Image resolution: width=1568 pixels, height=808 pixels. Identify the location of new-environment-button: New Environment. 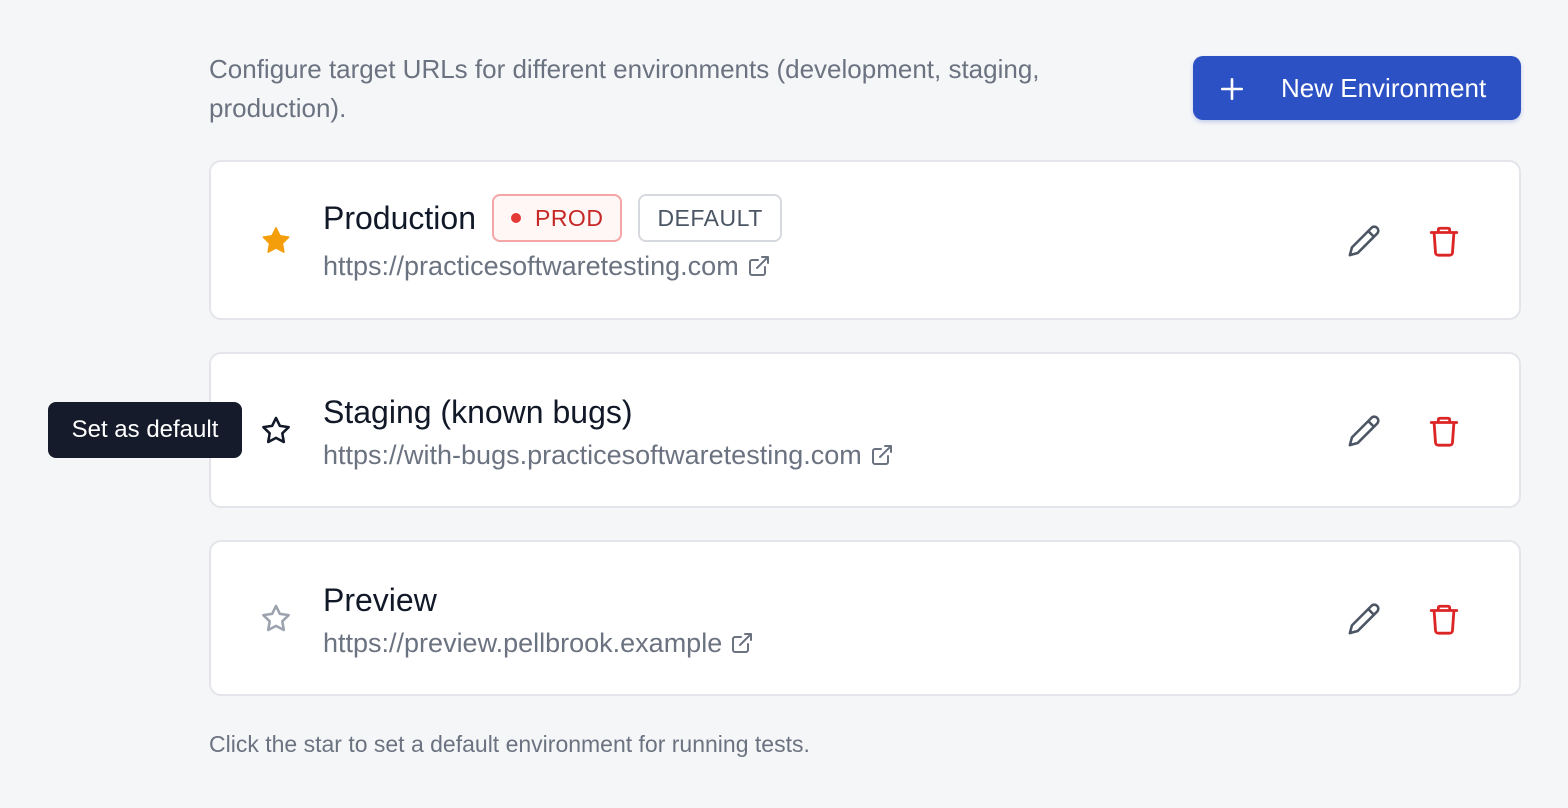
(1357, 88).